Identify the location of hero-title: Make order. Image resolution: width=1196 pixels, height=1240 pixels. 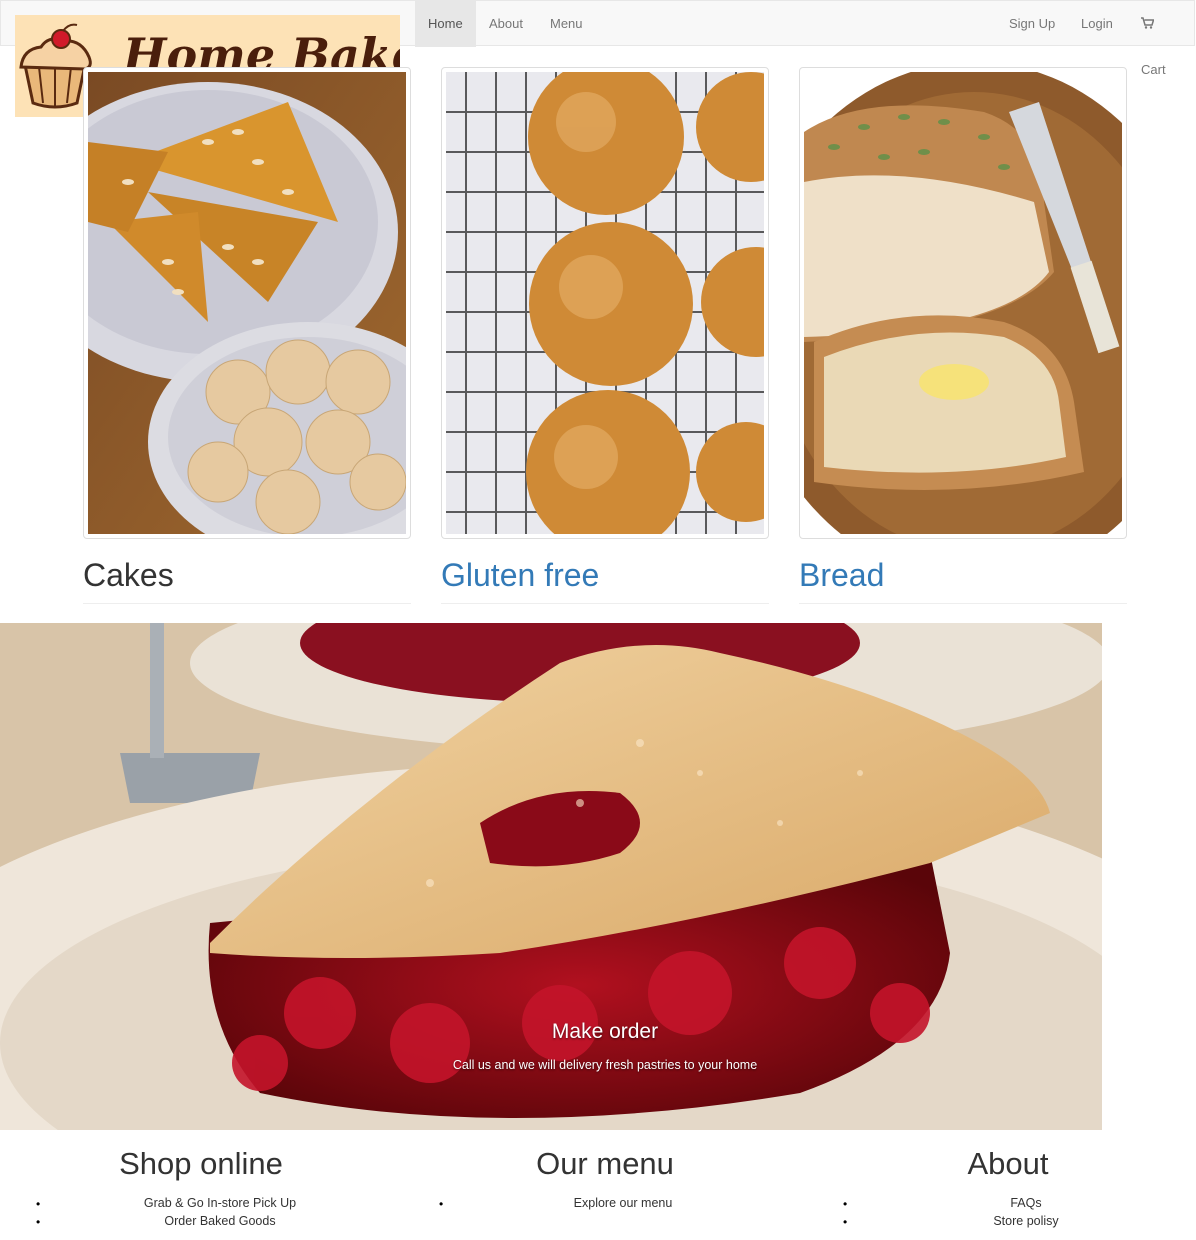
(605, 1031).